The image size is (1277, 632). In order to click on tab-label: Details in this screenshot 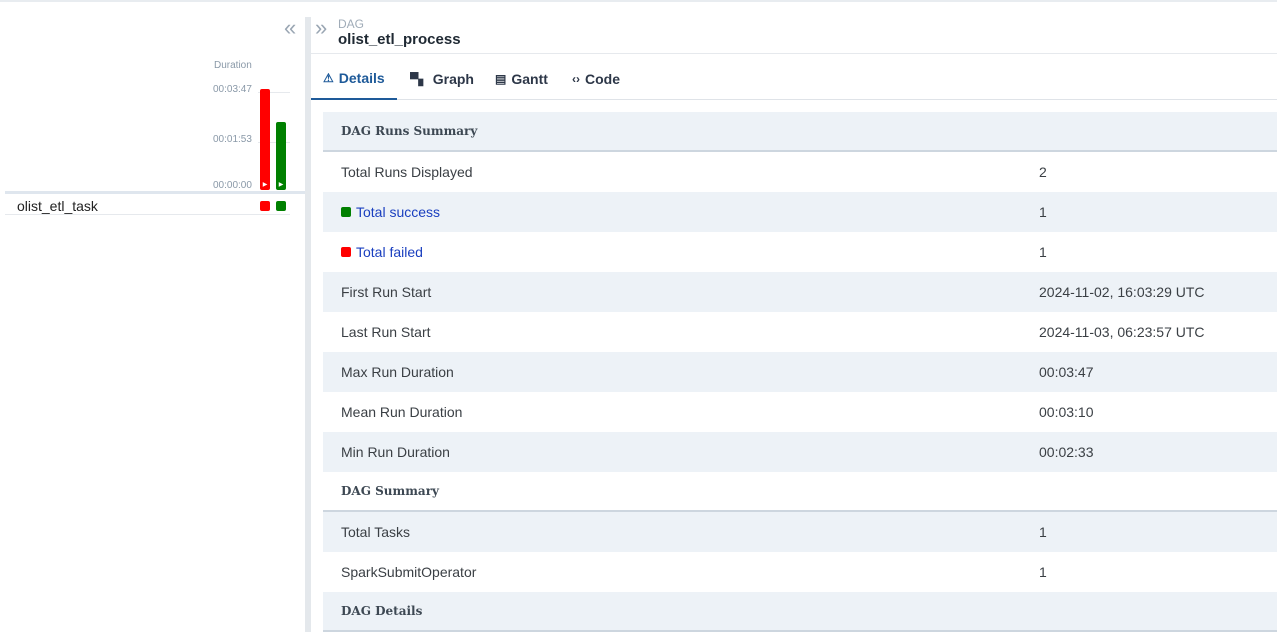, I will do `click(361, 77)`.